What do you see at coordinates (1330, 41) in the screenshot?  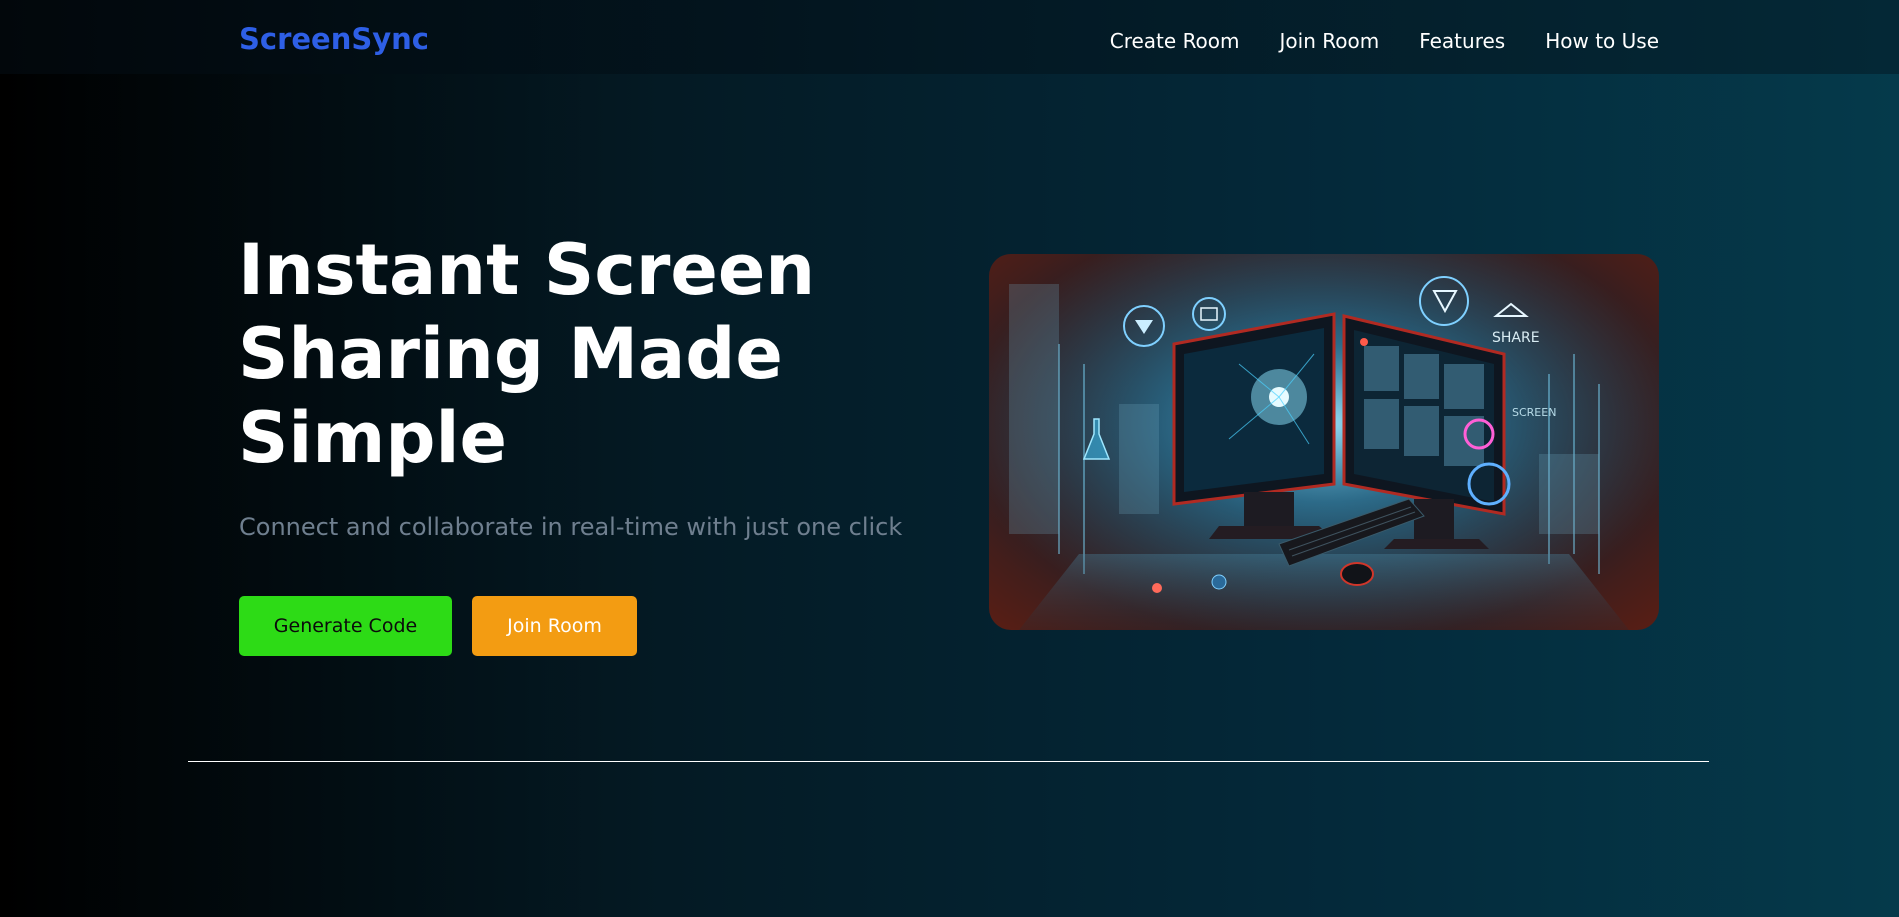 I see `nav-item-join-room: Join Room` at bounding box center [1330, 41].